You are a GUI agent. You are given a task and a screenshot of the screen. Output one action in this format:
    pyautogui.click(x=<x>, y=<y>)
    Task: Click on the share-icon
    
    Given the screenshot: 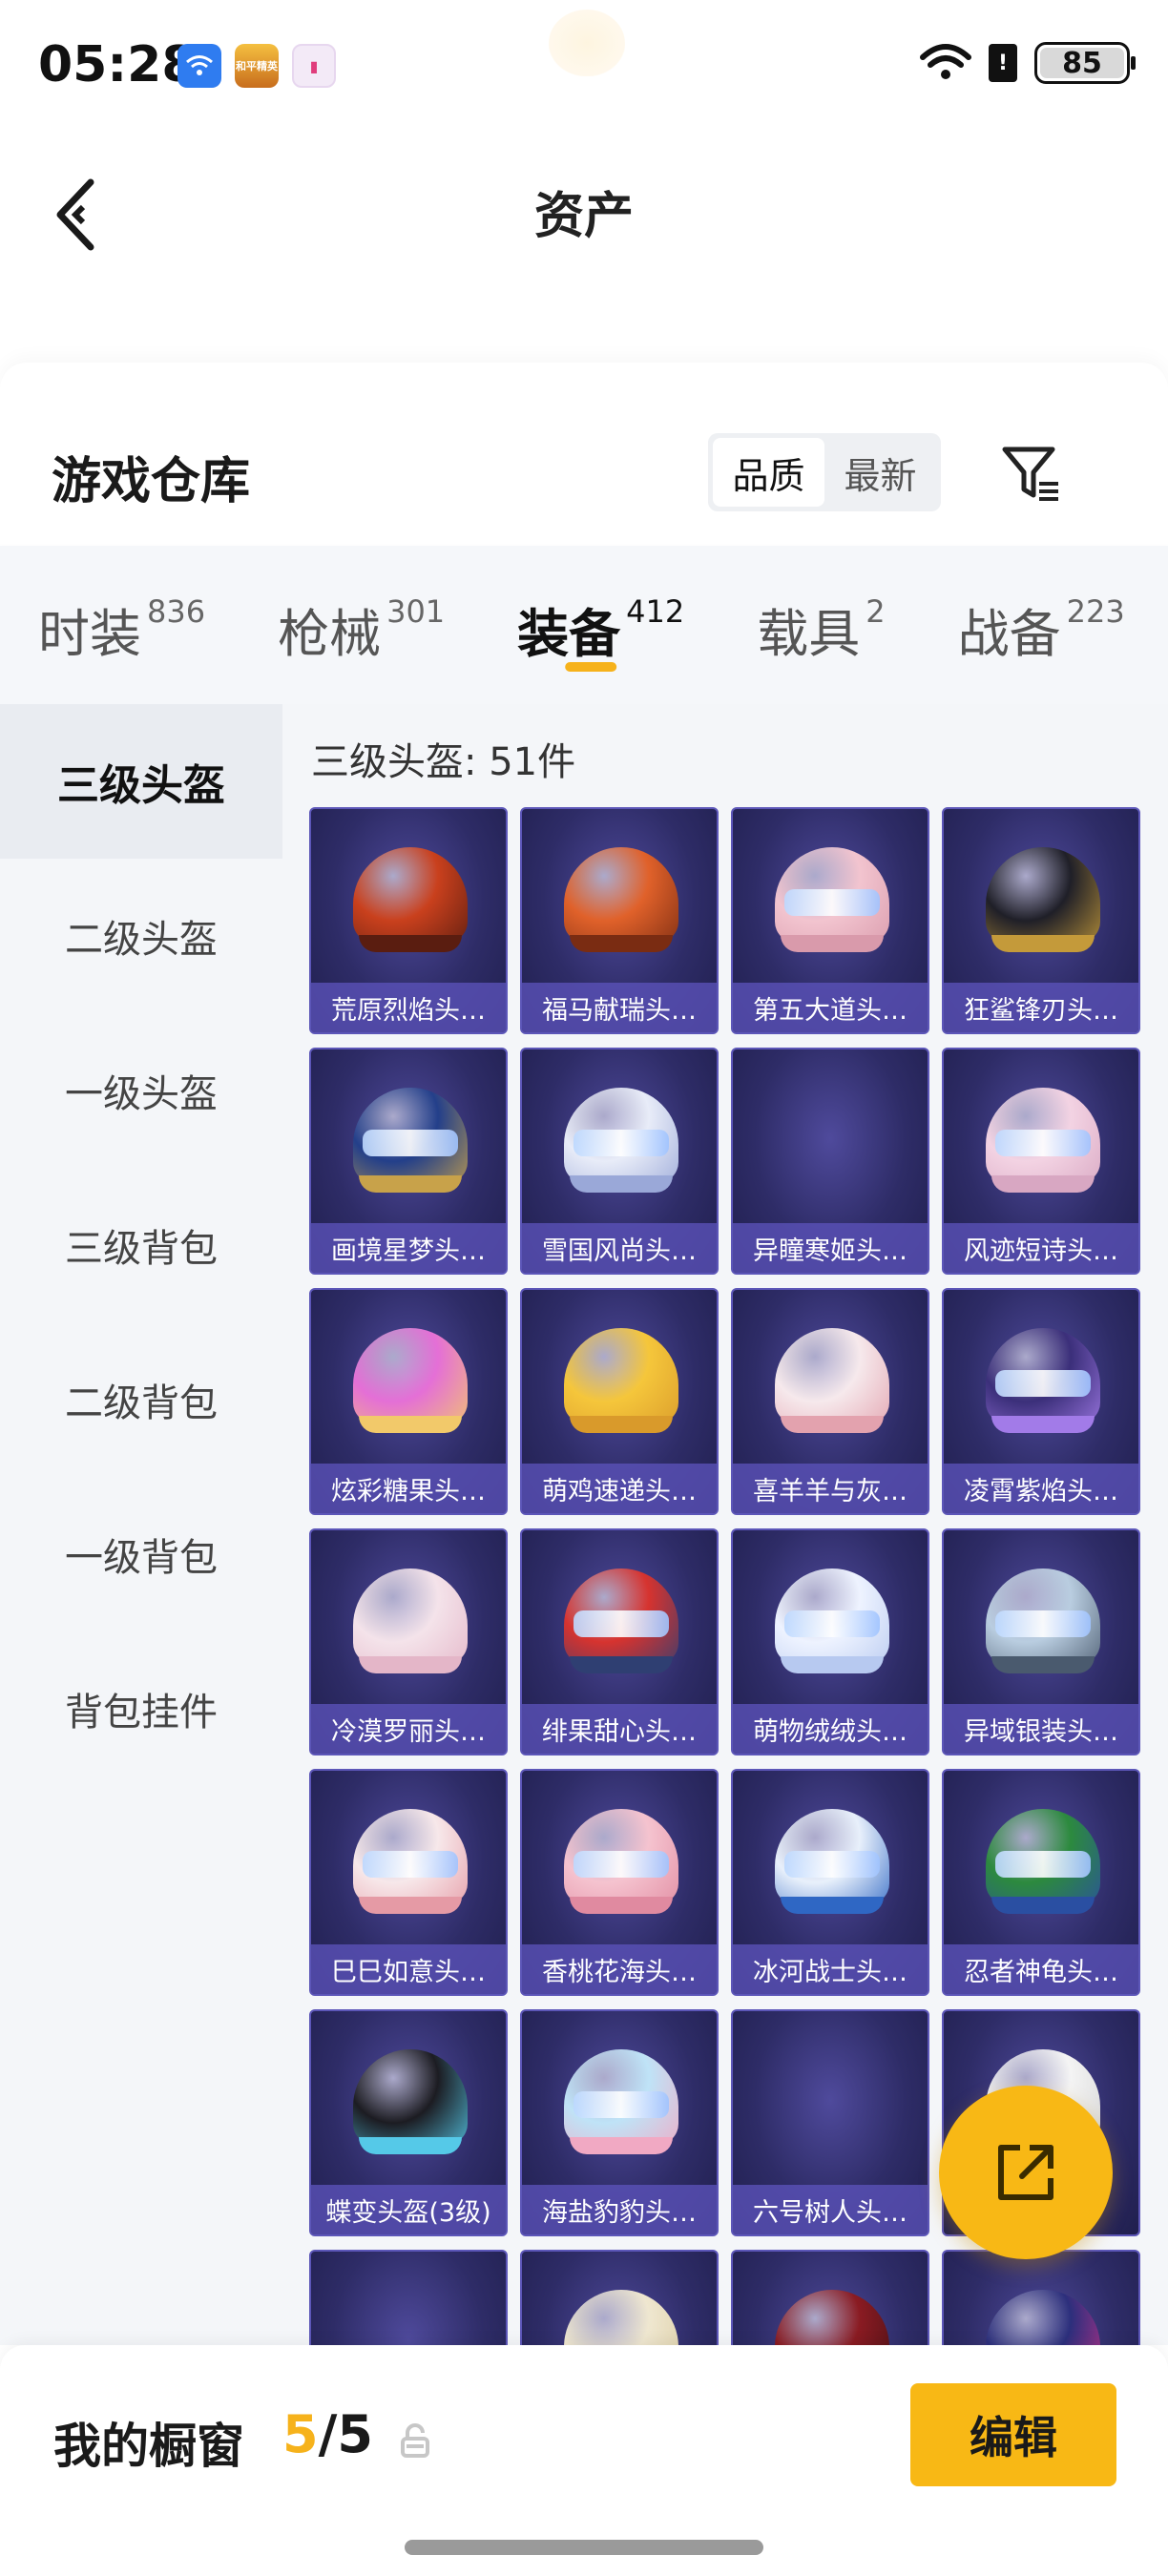 What is the action you would take?
    pyautogui.click(x=1025, y=2172)
    